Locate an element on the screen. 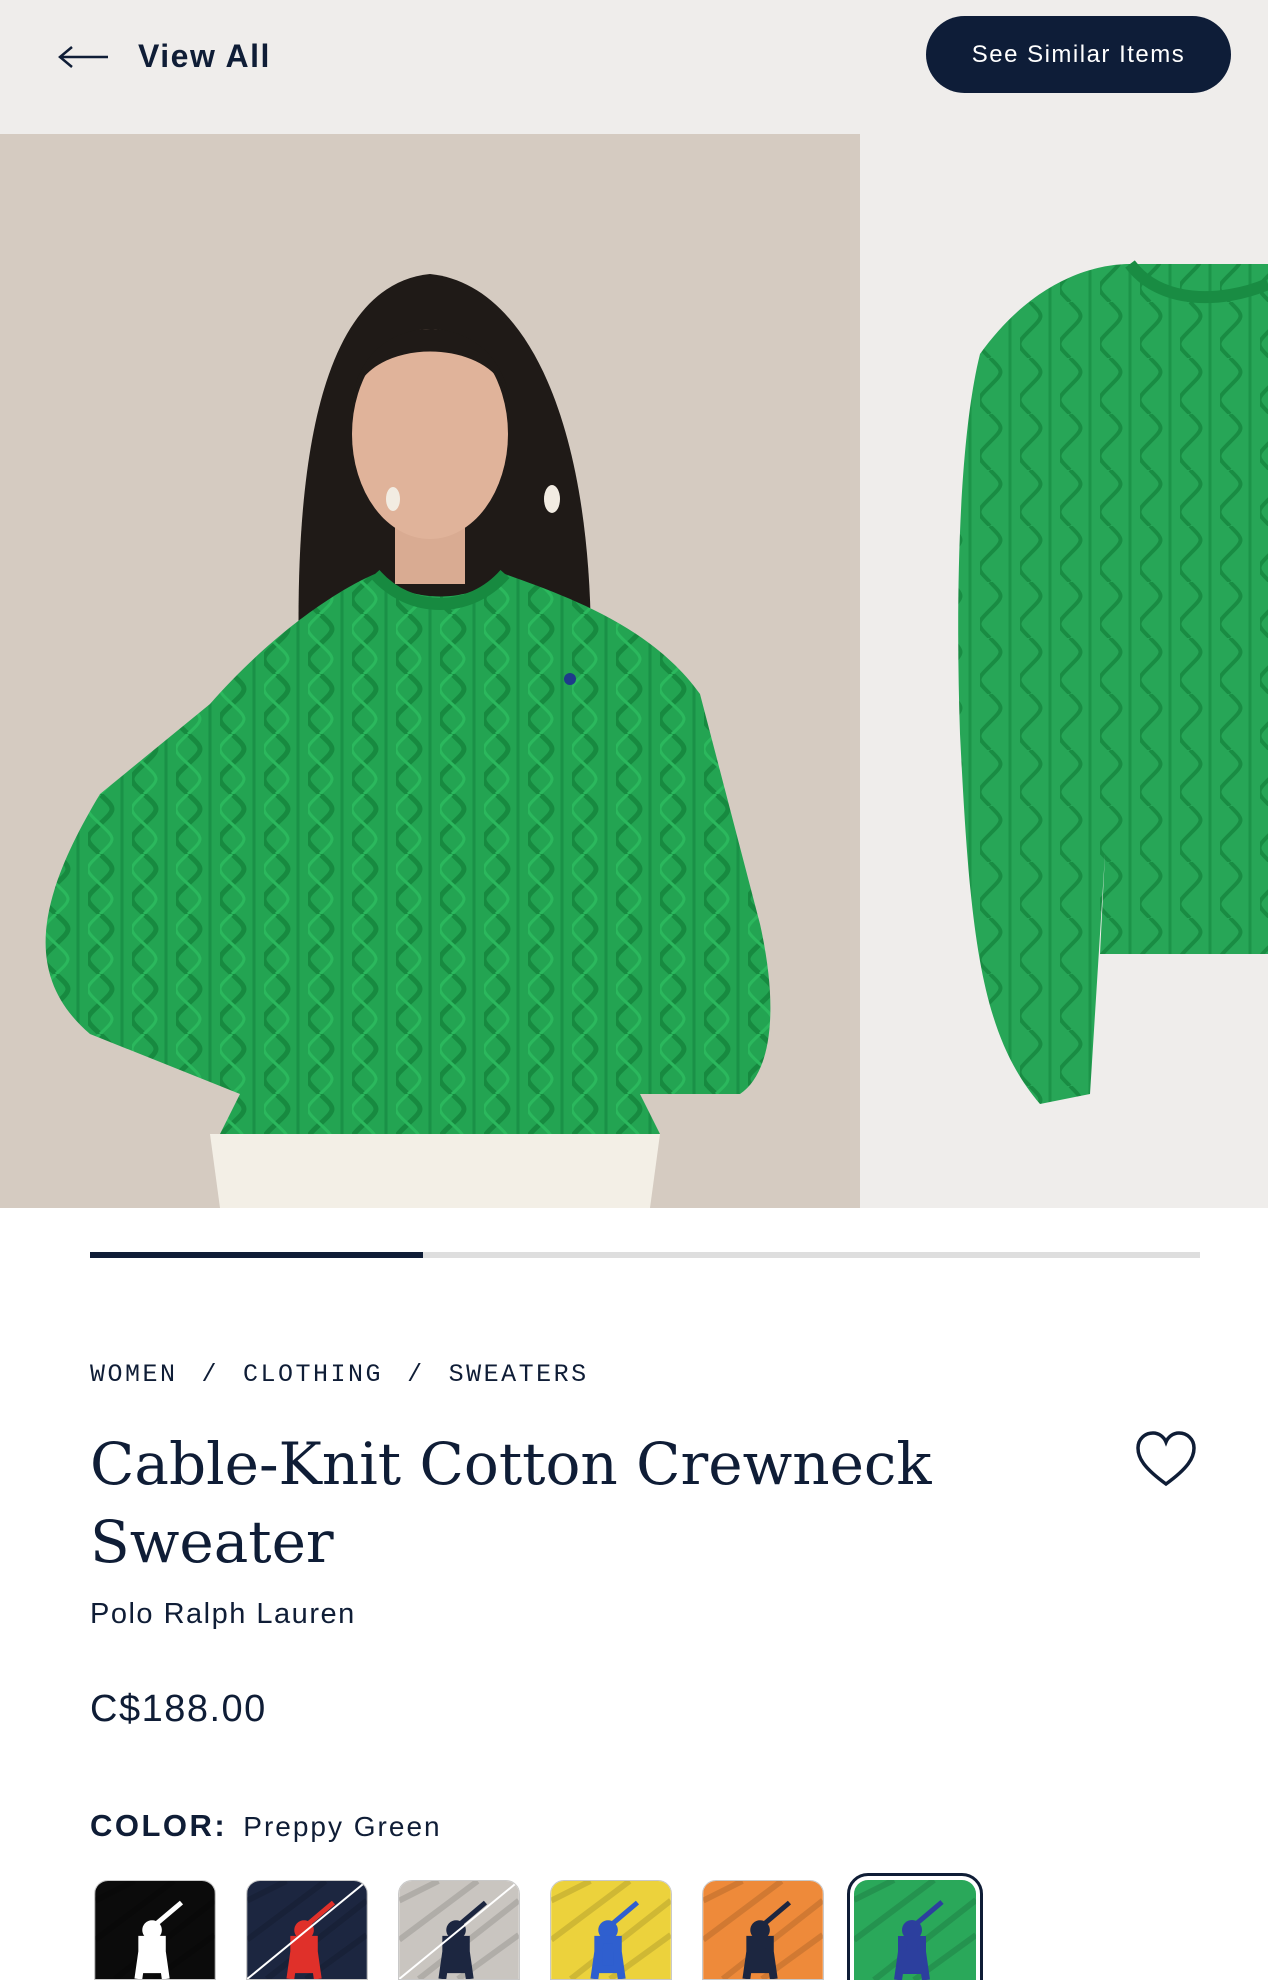 The image size is (1268, 1980). breadcrumb-clothing: CLOTHING is located at coordinates (313, 1374).